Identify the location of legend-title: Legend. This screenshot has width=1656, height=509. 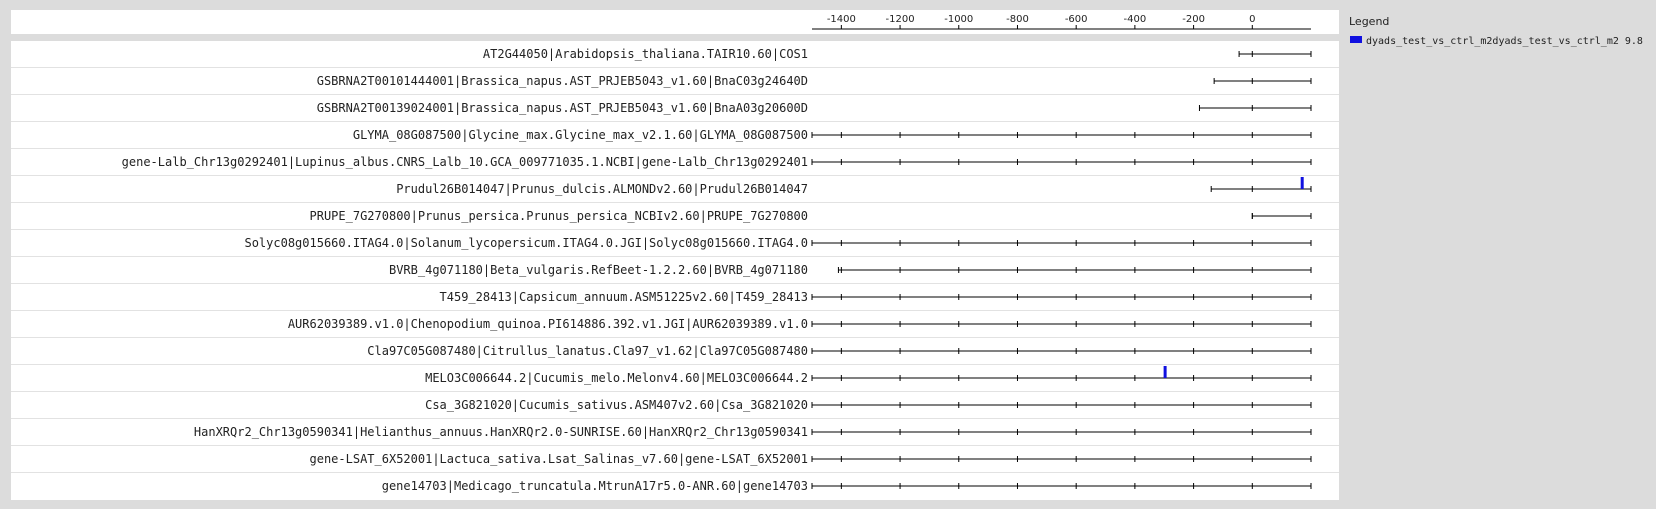
(1369, 21).